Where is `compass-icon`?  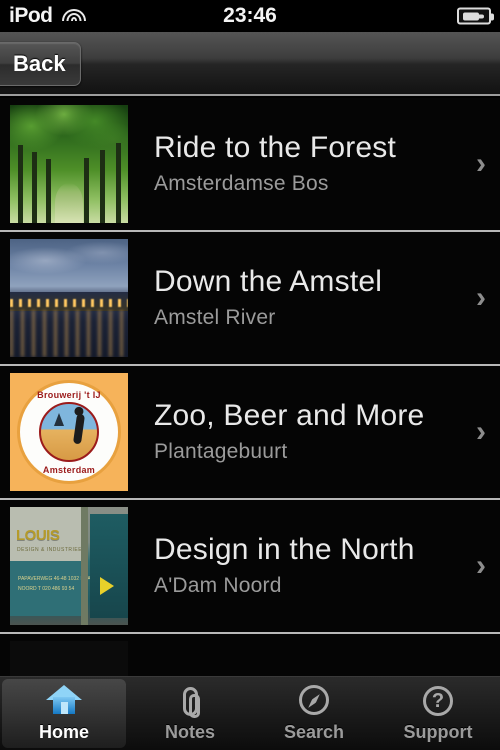 compass-icon is located at coordinates (314, 701).